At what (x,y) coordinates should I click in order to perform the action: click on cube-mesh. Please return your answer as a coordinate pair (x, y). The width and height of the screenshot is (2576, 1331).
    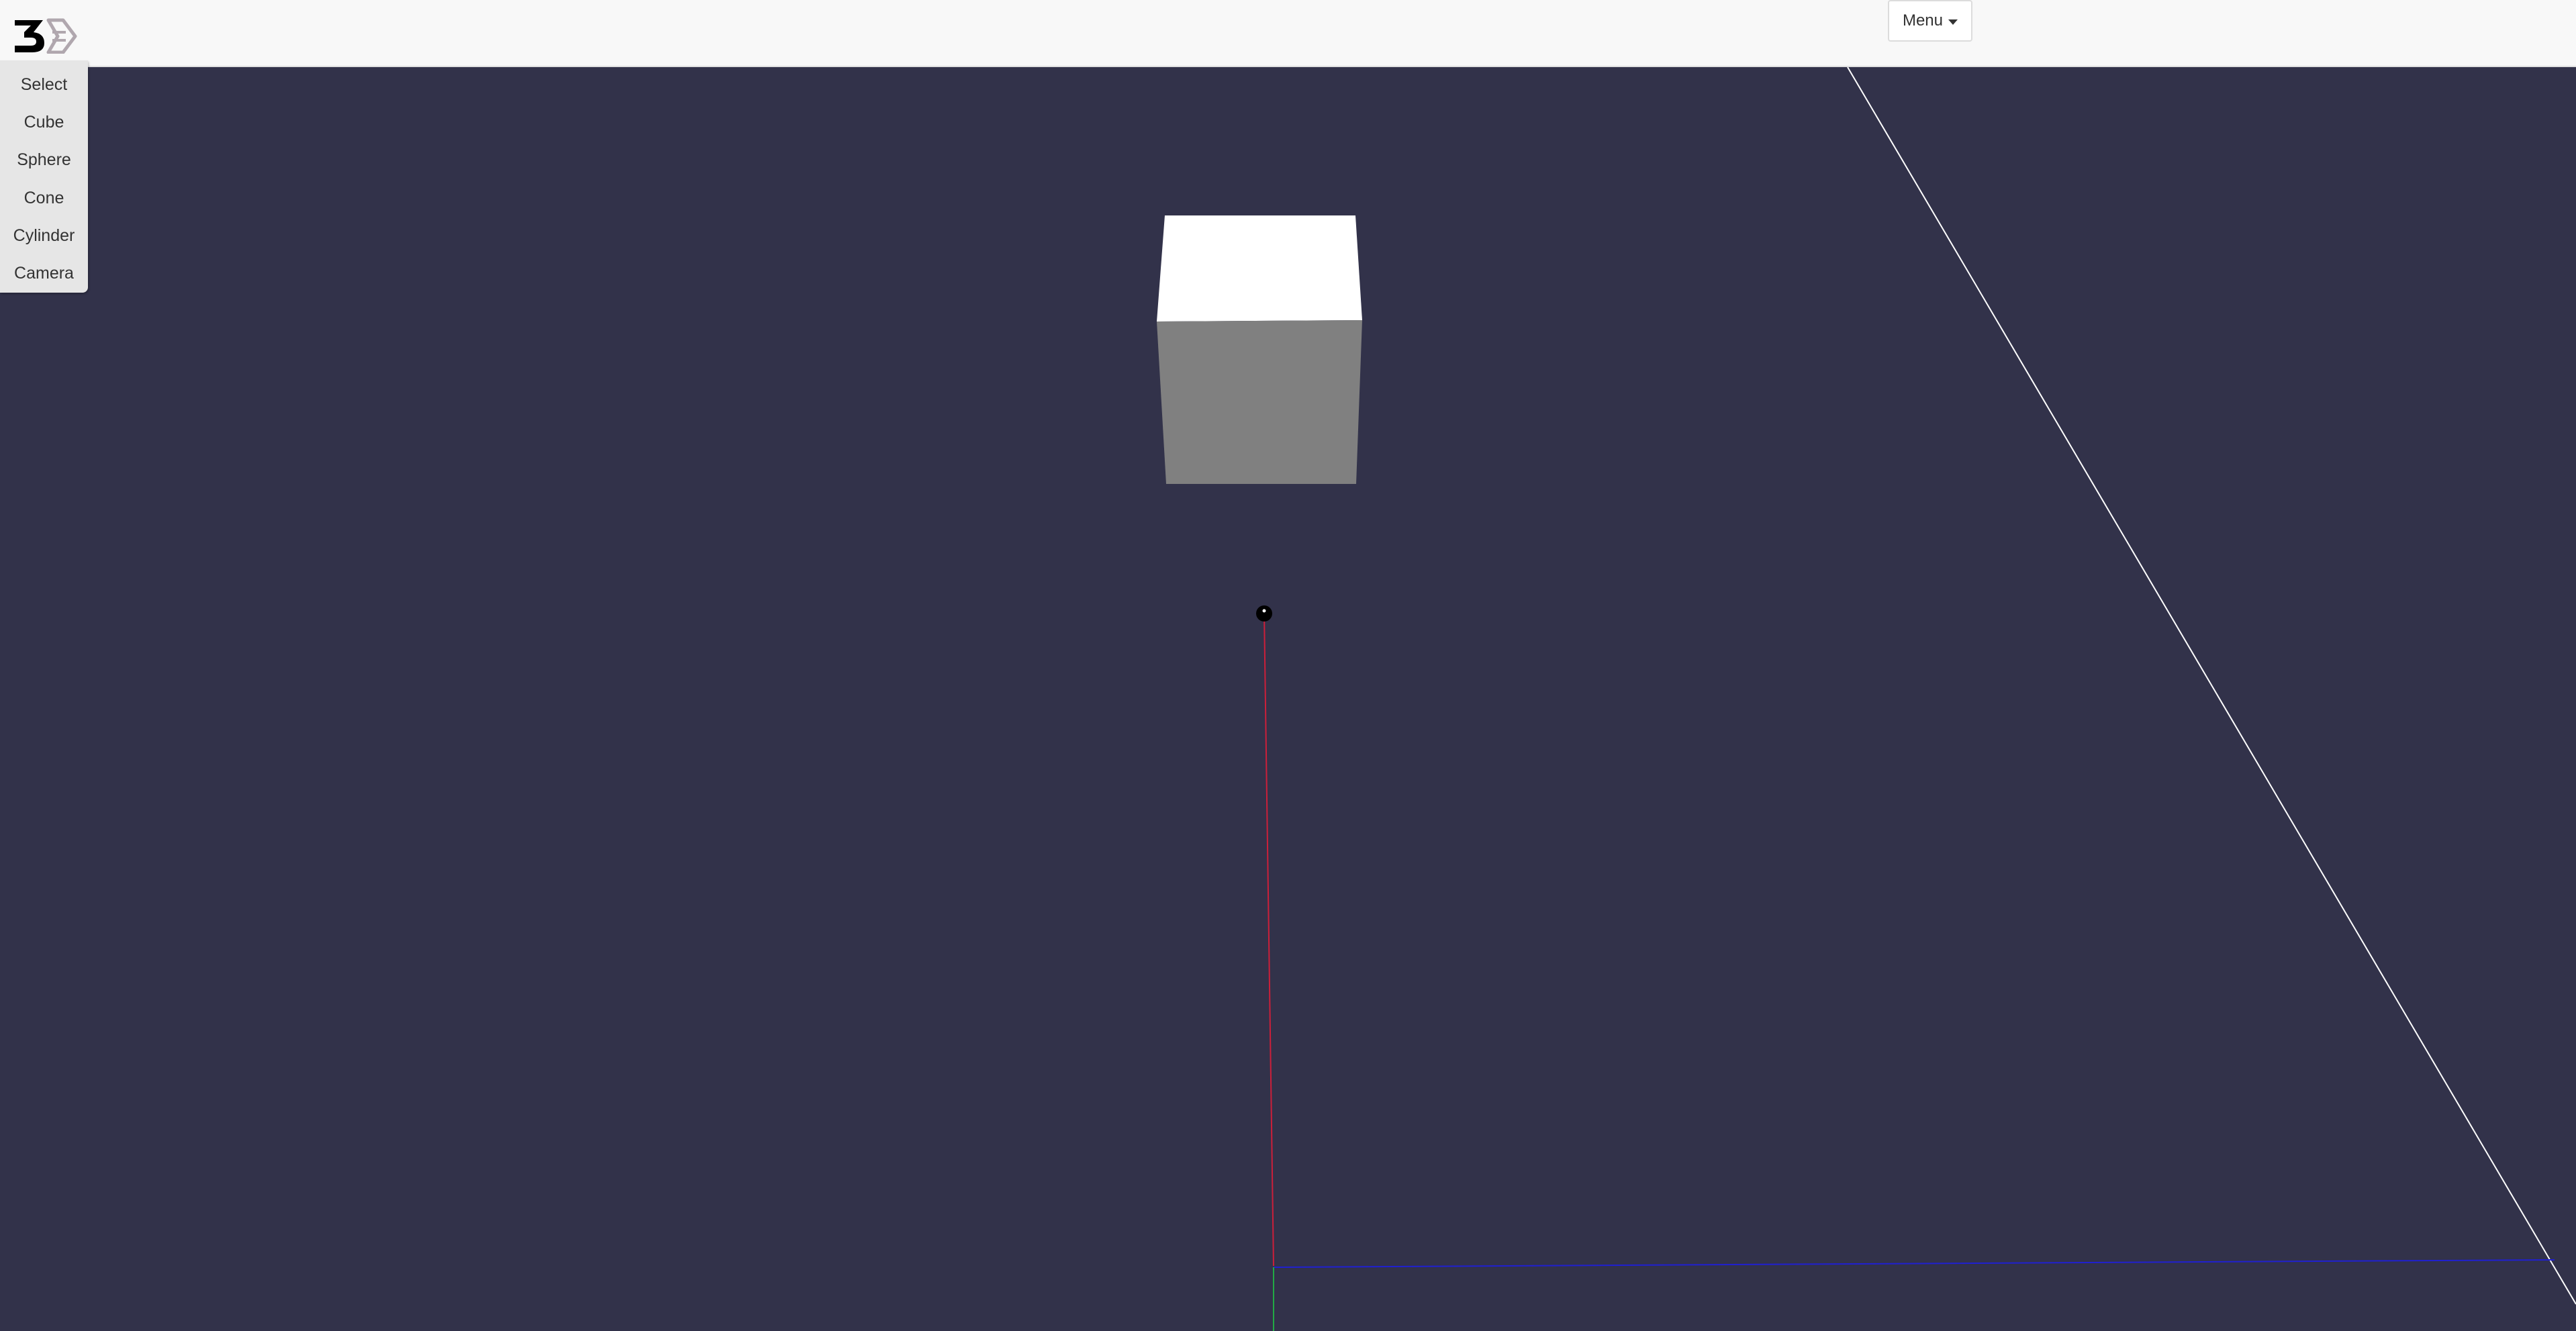
    Looking at the image, I should click on (1259, 349).